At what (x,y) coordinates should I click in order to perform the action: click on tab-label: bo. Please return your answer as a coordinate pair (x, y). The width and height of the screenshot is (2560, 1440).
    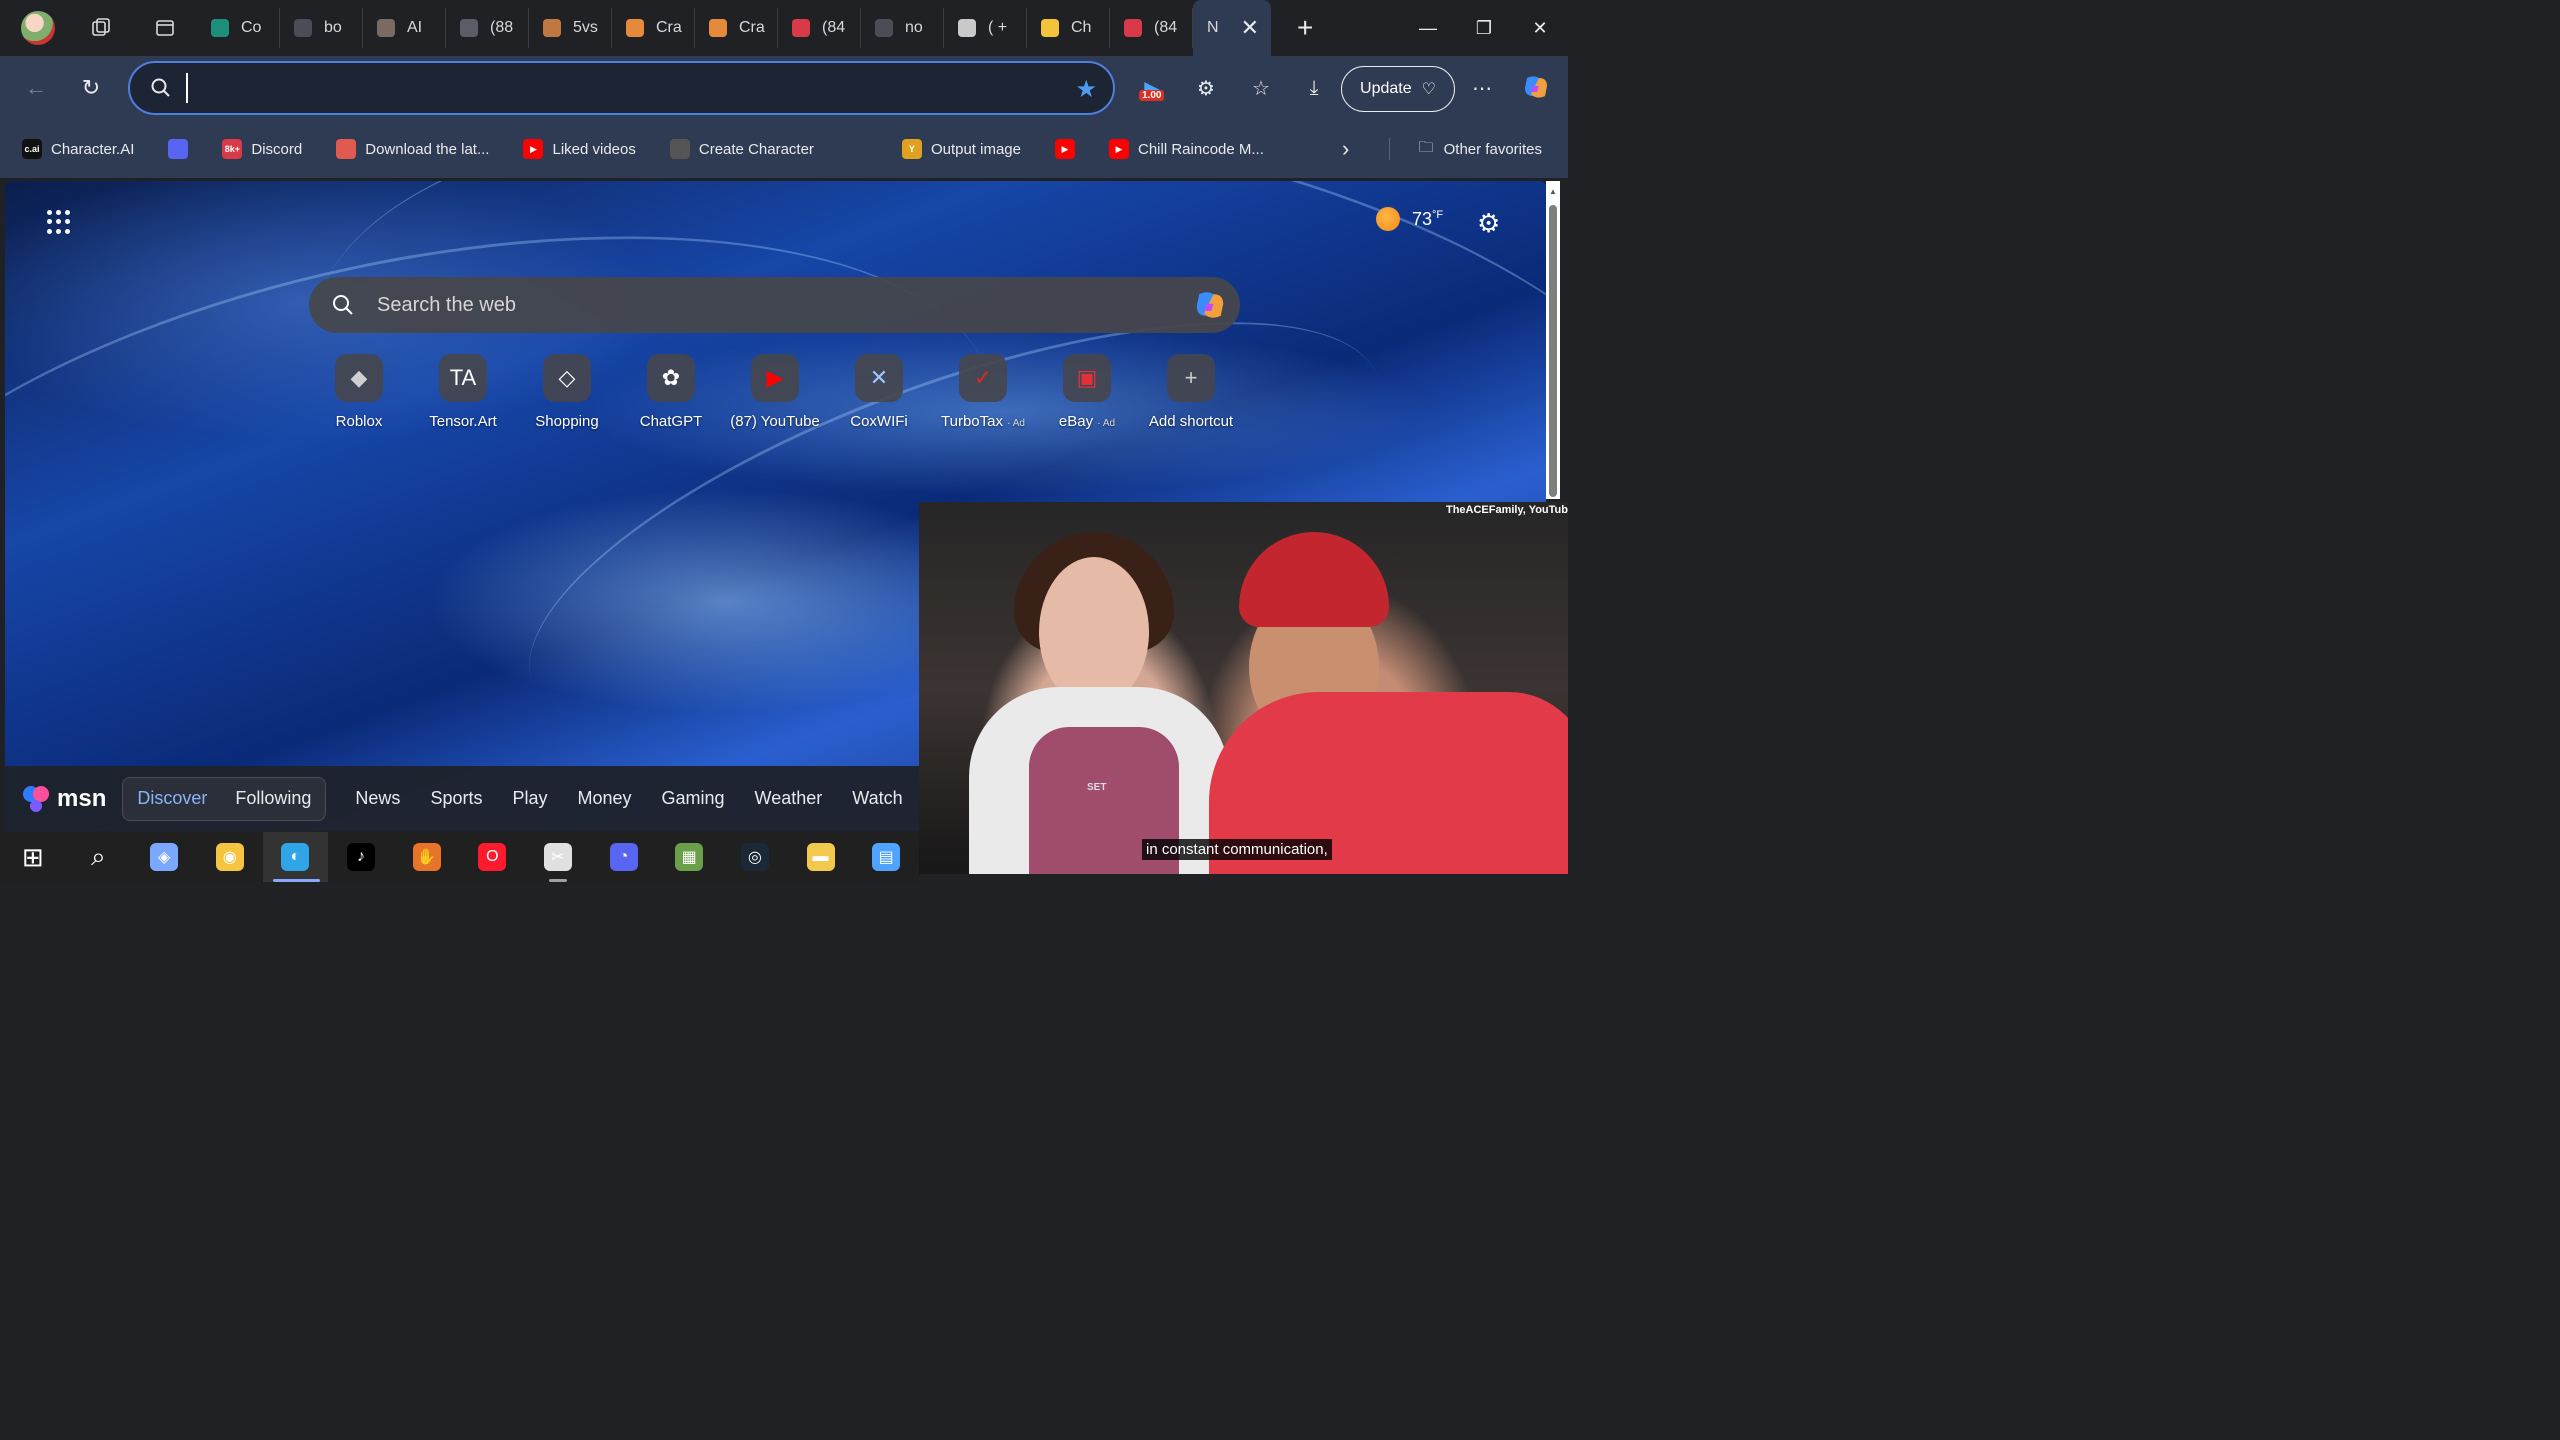
    Looking at the image, I should click on (333, 27).